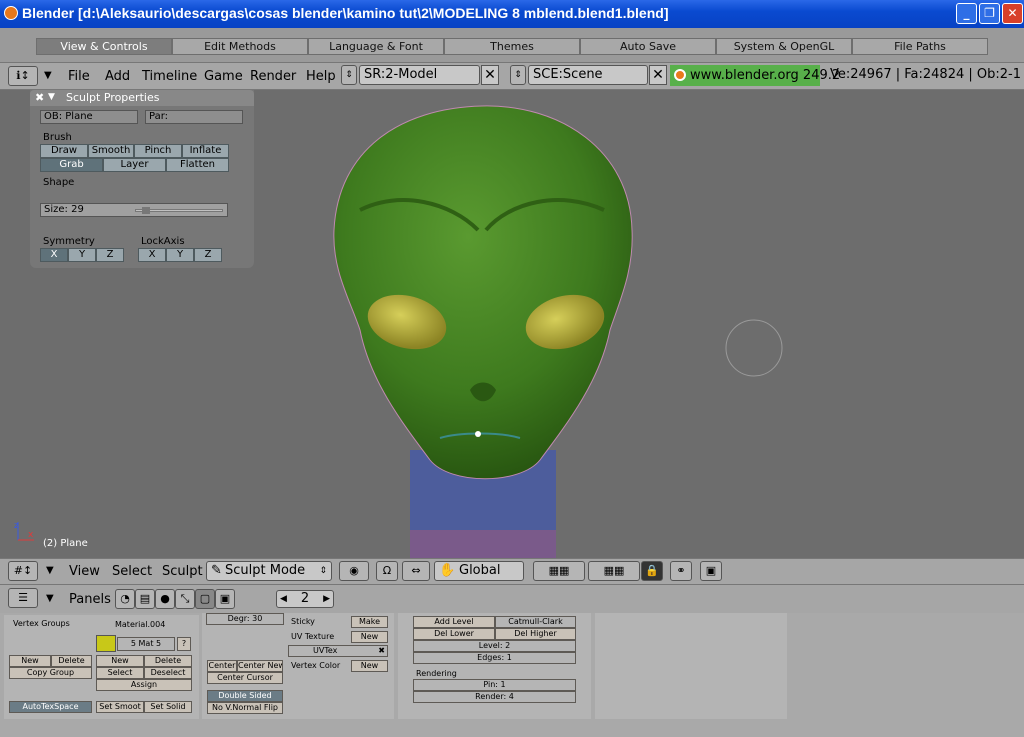 This screenshot has width=1024, height=737. I want to click on info-window-type-button: ℹ↕, so click(23, 76).